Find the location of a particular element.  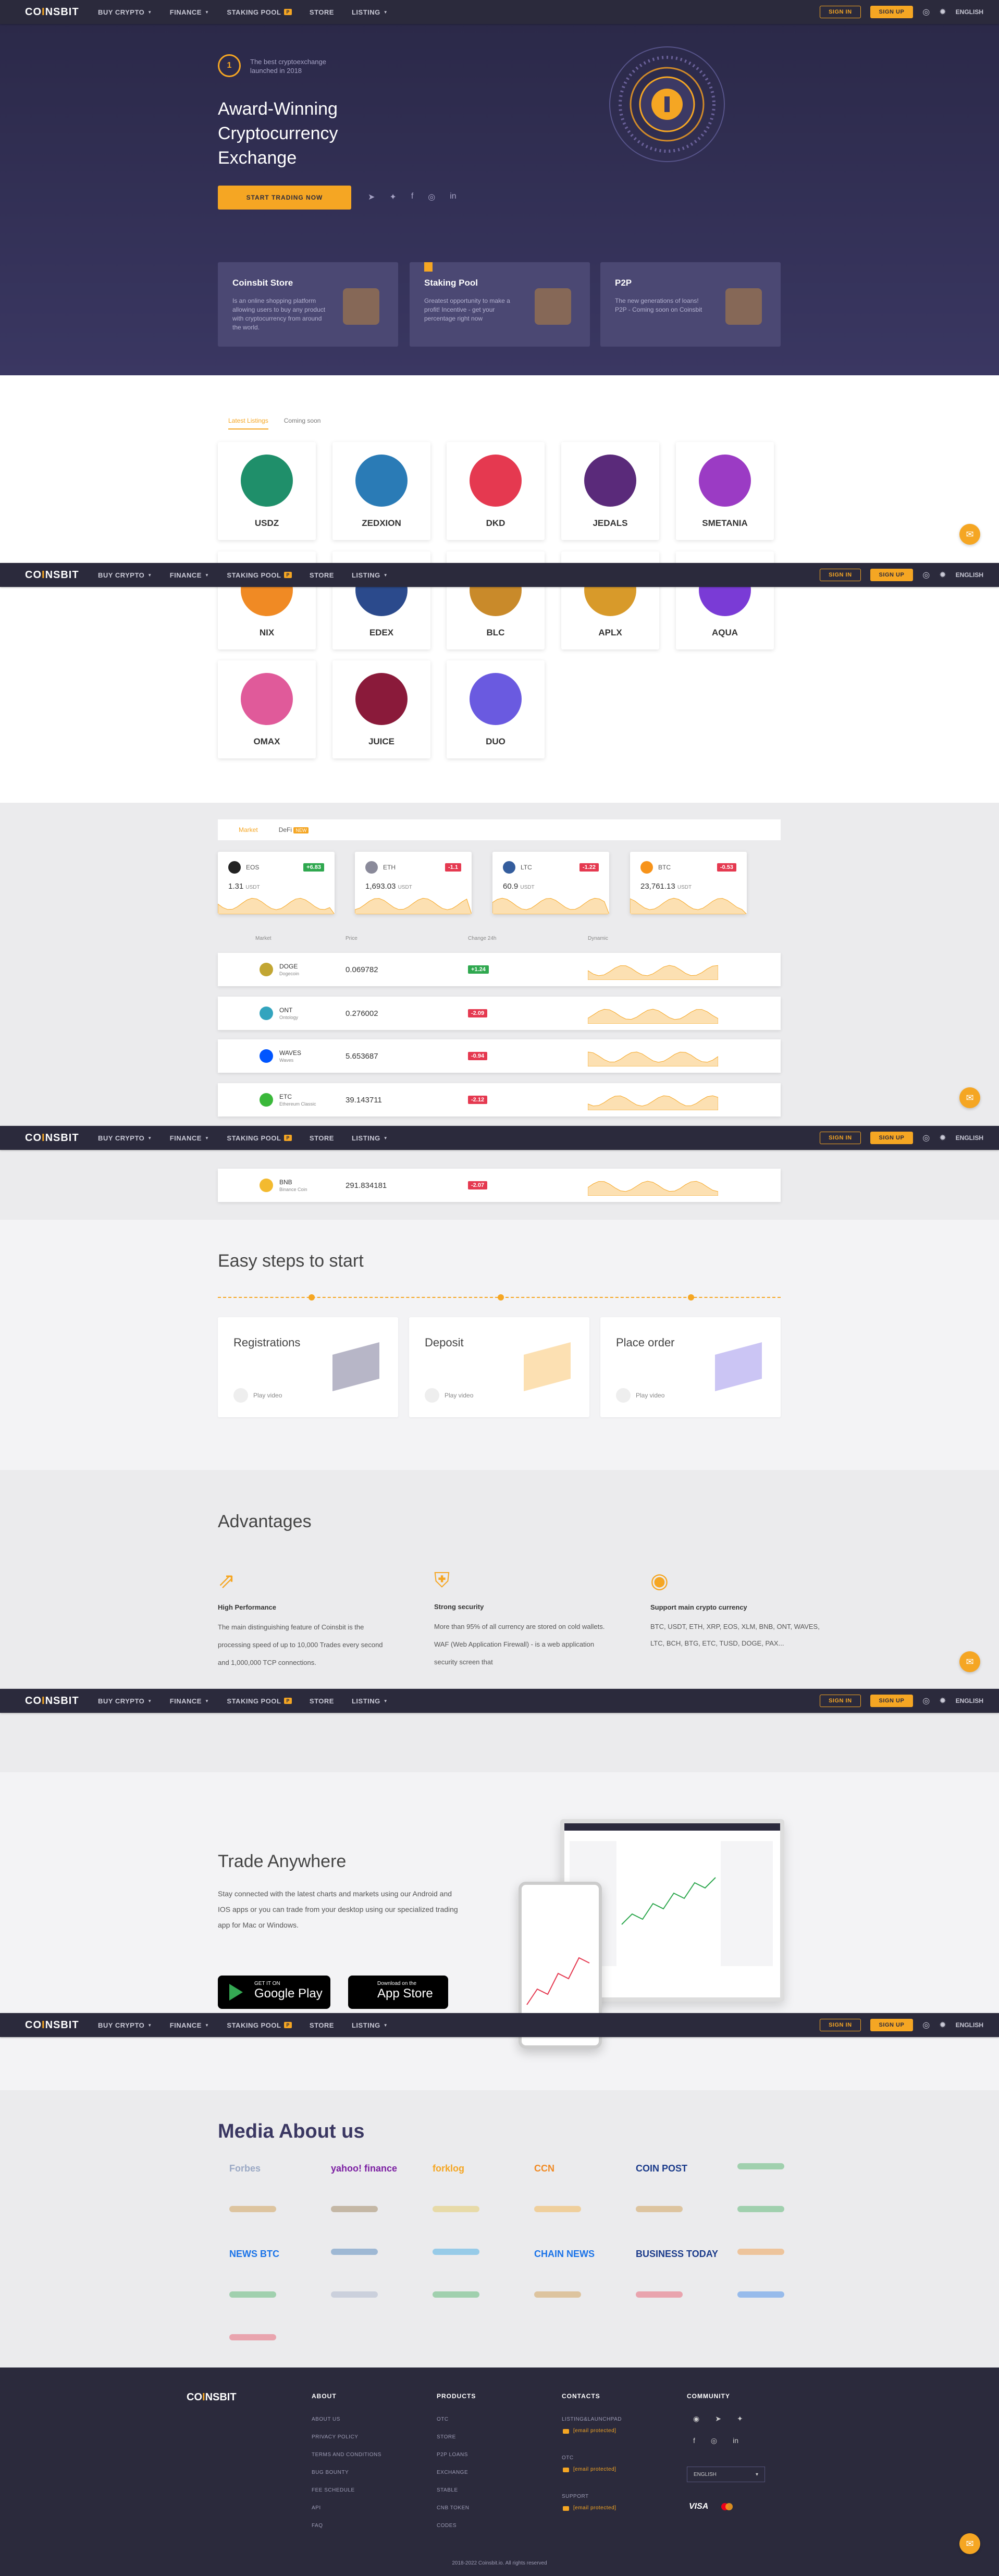

listing-card: JUICE is located at coordinates (381, 709).